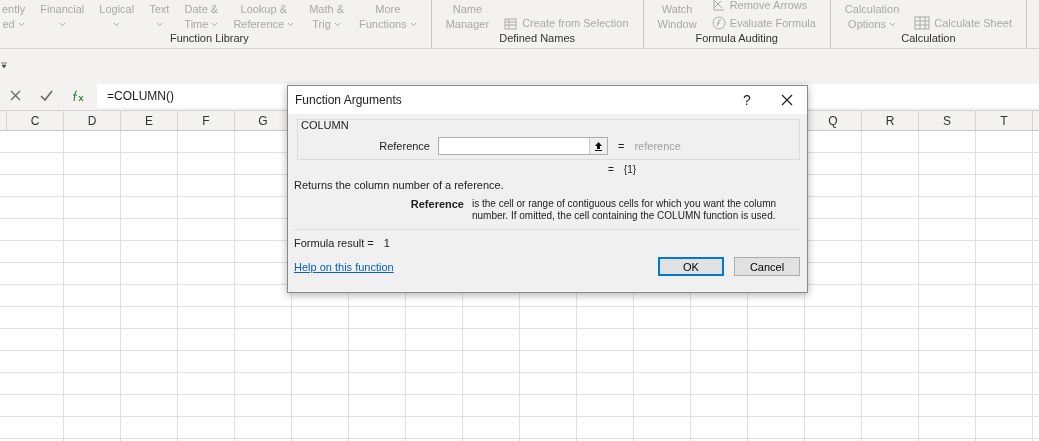 The image size is (1039, 441). I want to click on group-label: Formula Auditing, so click(736, 39).